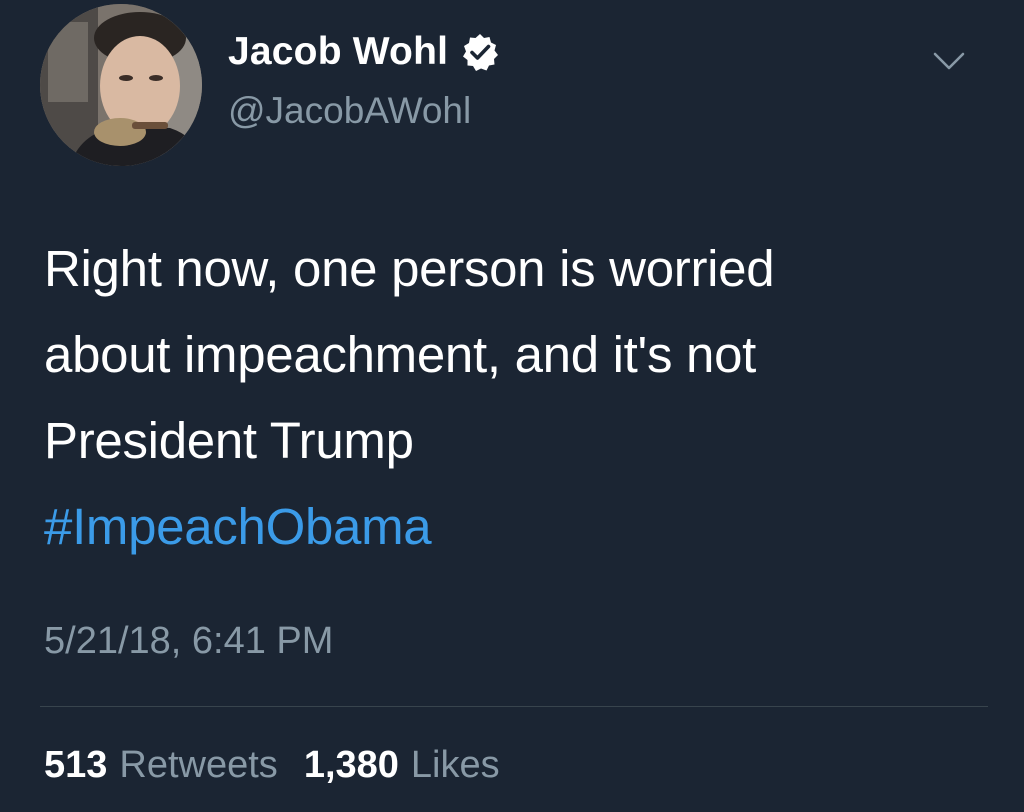 The image size is (1024, 812). I want to click on display-name: Jacob Wohl, so click(338, 52).